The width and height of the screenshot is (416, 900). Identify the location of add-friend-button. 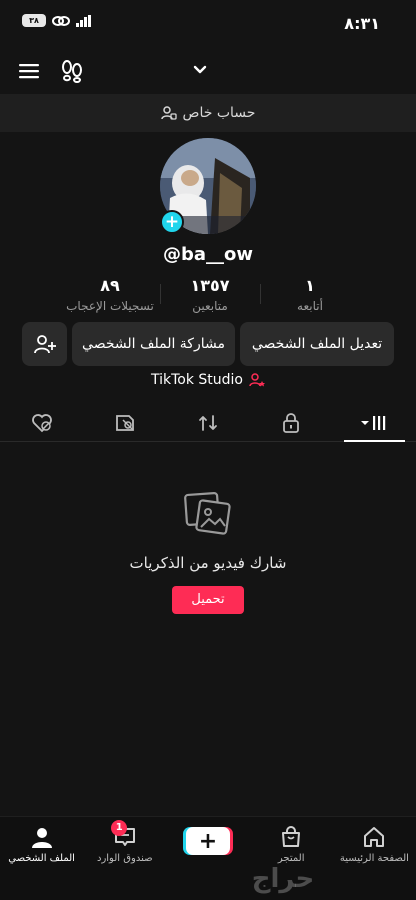
(44, 344).